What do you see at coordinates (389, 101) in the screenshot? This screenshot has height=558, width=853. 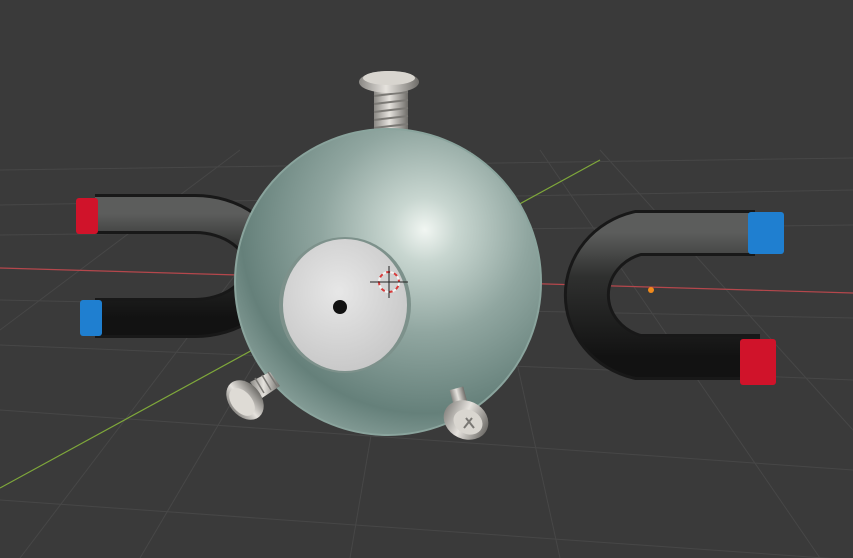 I see `screw-top` at bounding box center [389, 101].